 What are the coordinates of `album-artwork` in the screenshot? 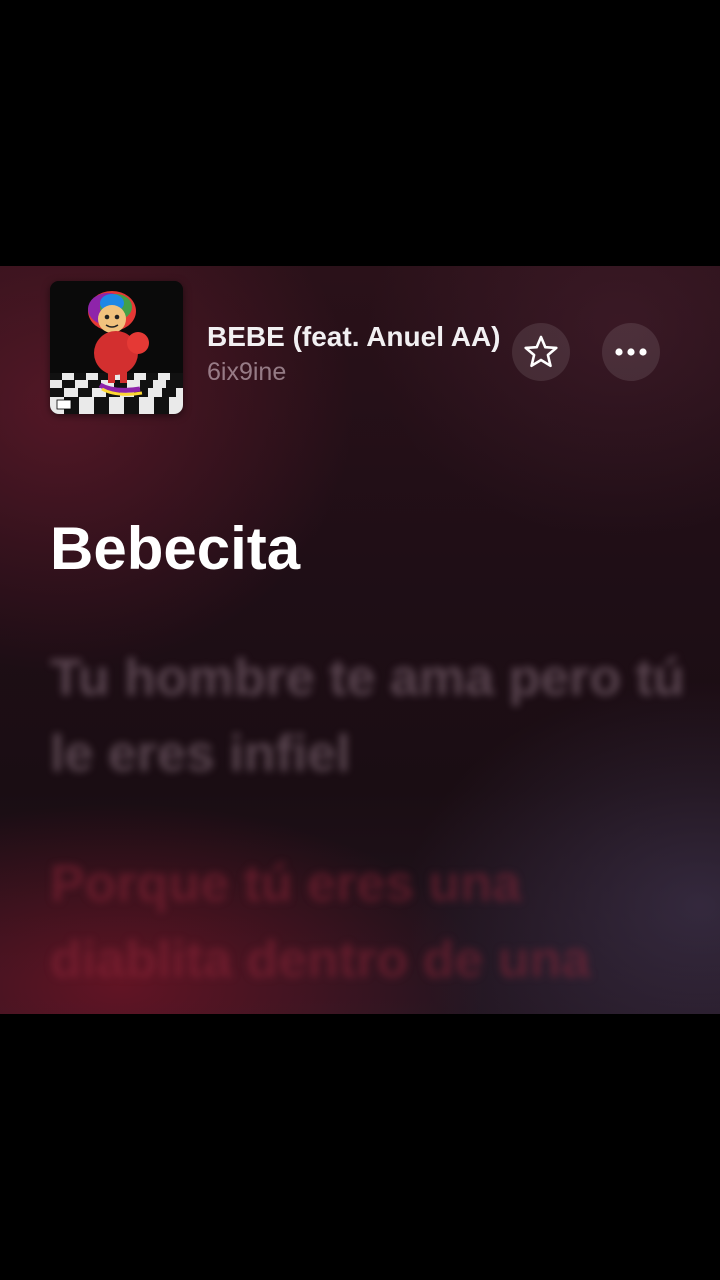 It's located at (116, 347).